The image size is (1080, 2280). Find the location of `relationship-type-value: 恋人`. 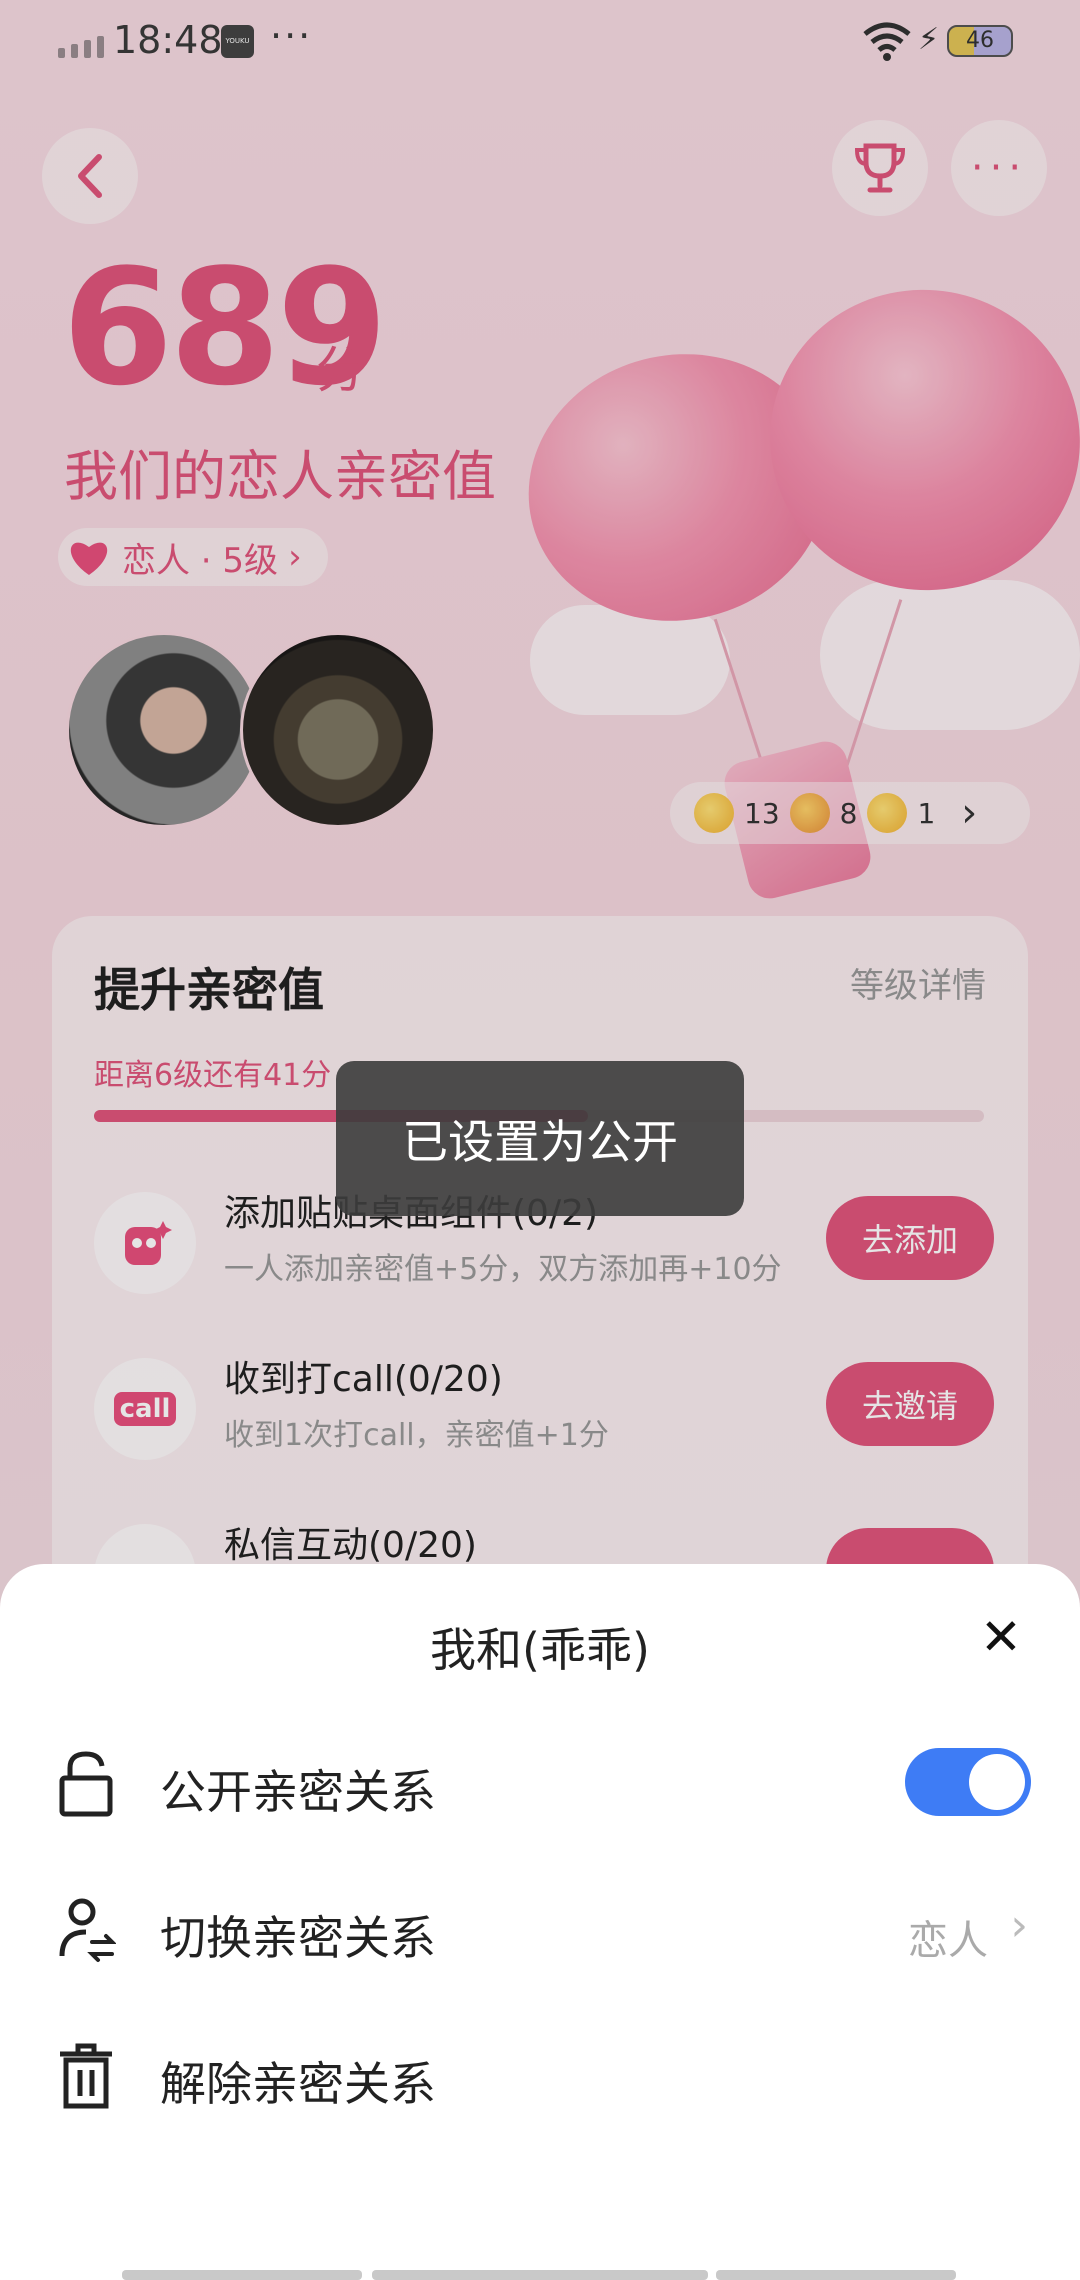

relationship-type-value: 恋人 is located at coordinates (948, 1941).